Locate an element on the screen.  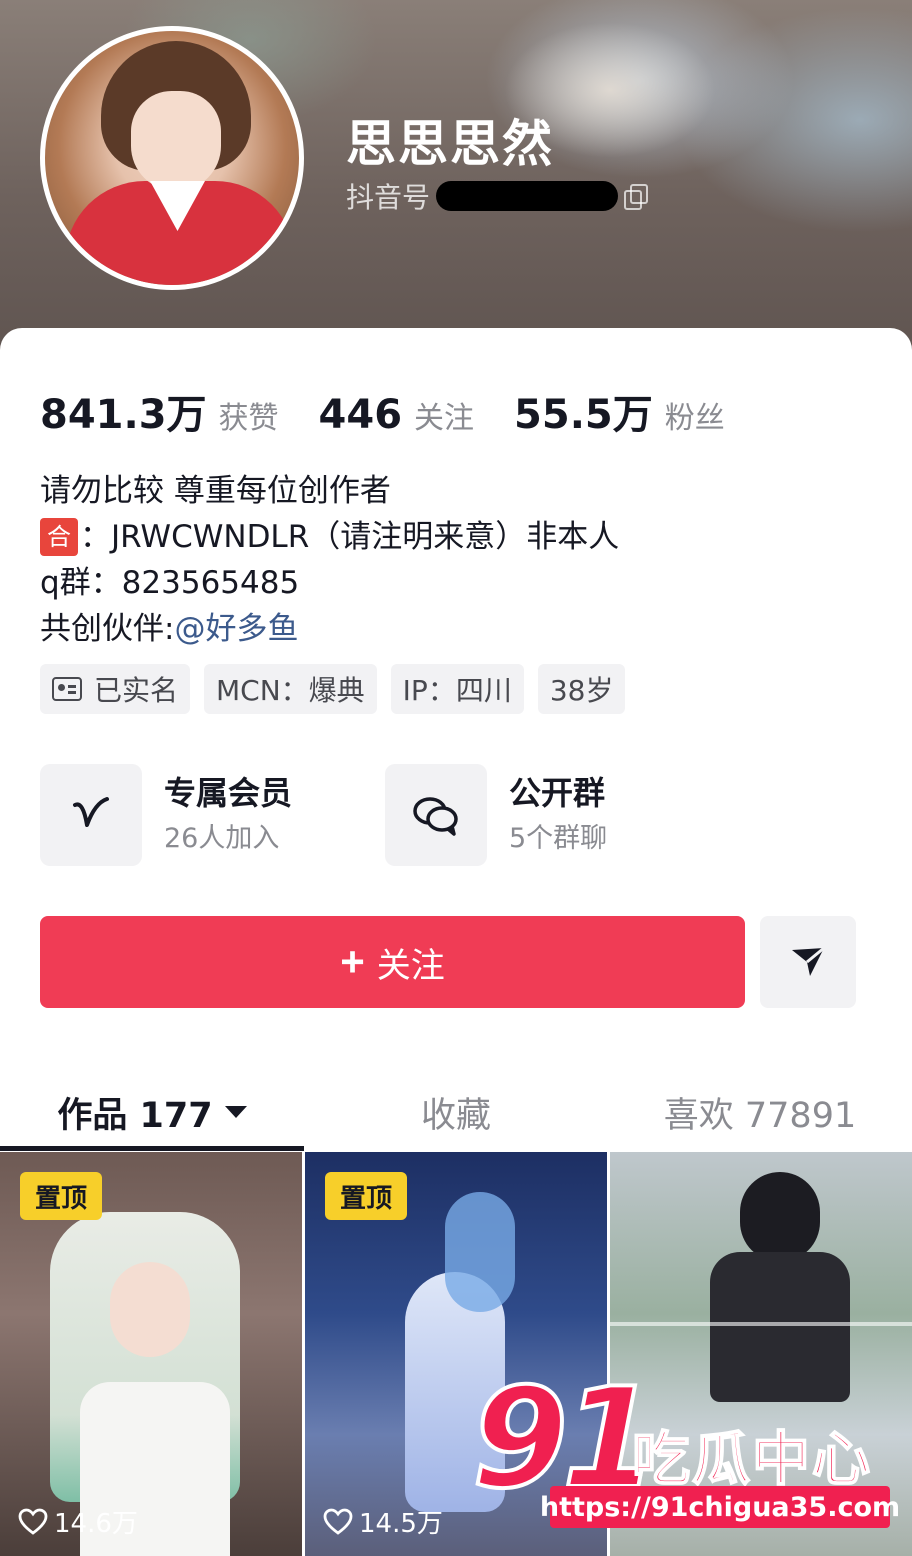
tab-label: 喜欢 77891 is located at coordinates (760, 1115).